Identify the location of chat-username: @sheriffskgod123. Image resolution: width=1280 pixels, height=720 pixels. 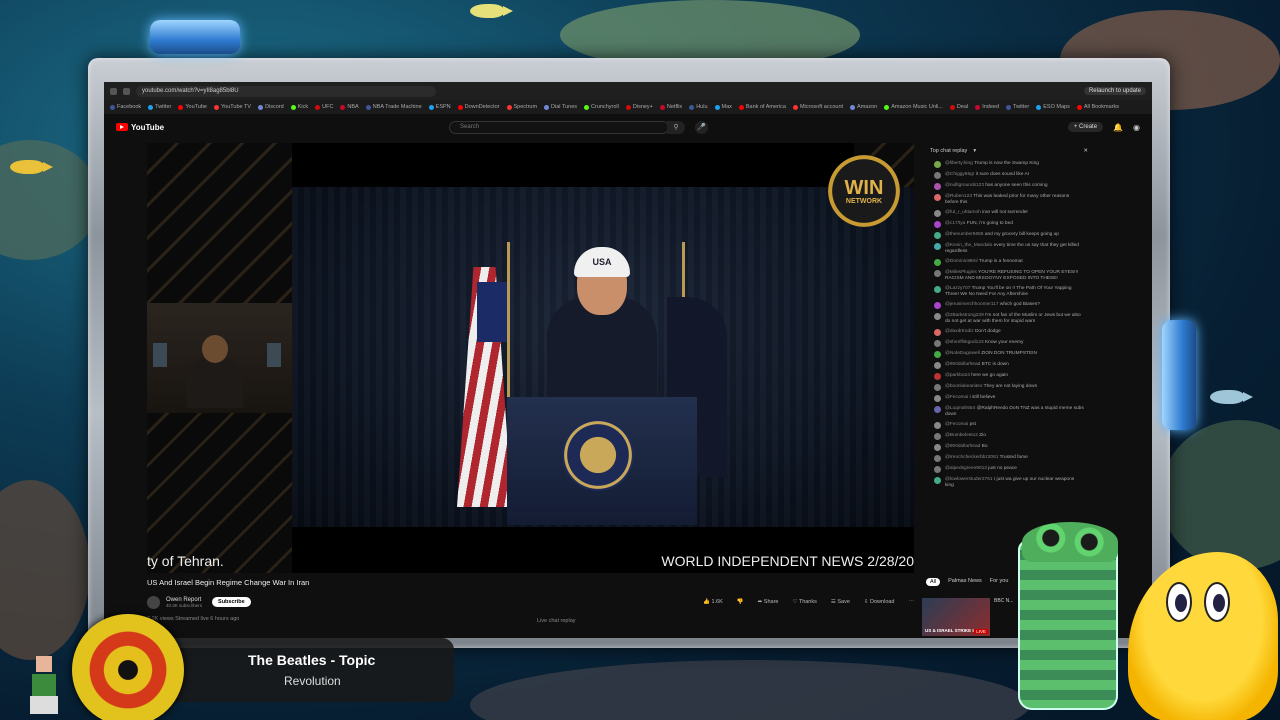
(964, 342).